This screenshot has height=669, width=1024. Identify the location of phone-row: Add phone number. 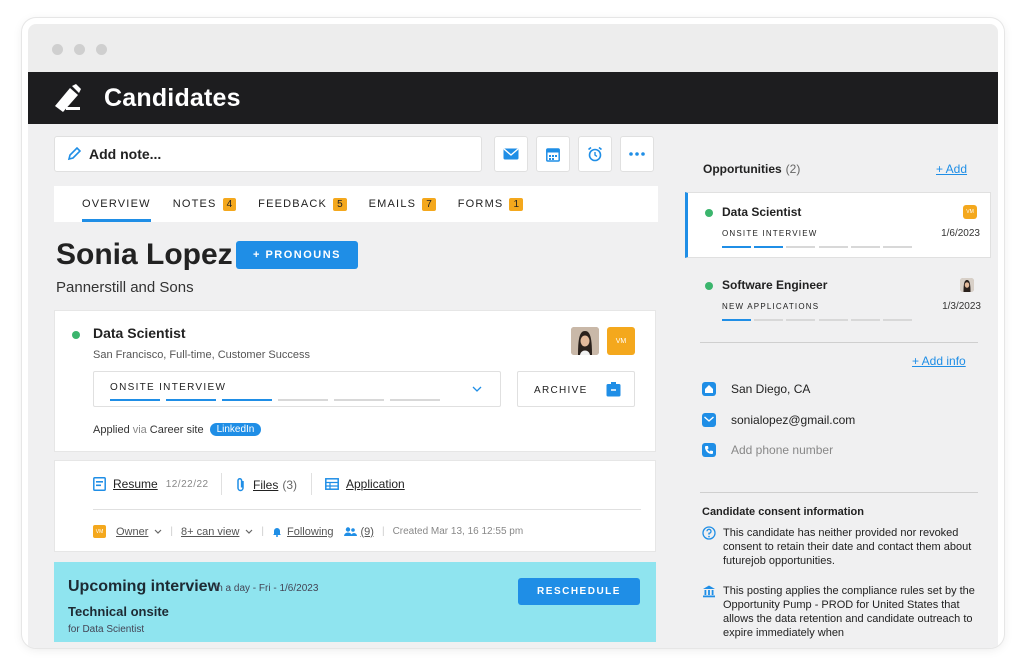
(767, 450).